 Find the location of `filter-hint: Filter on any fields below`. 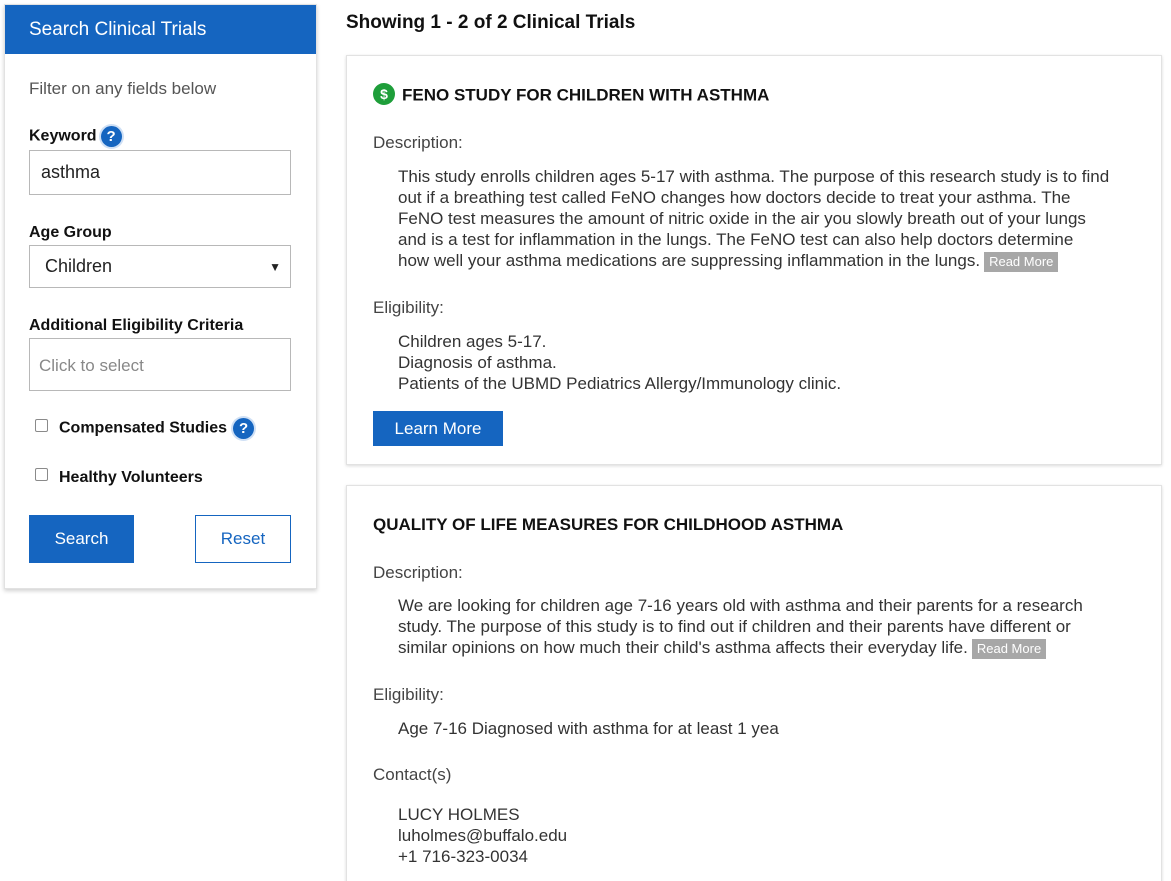

filter-hint: Filter on any fields below is located at coordinates (123, 88).